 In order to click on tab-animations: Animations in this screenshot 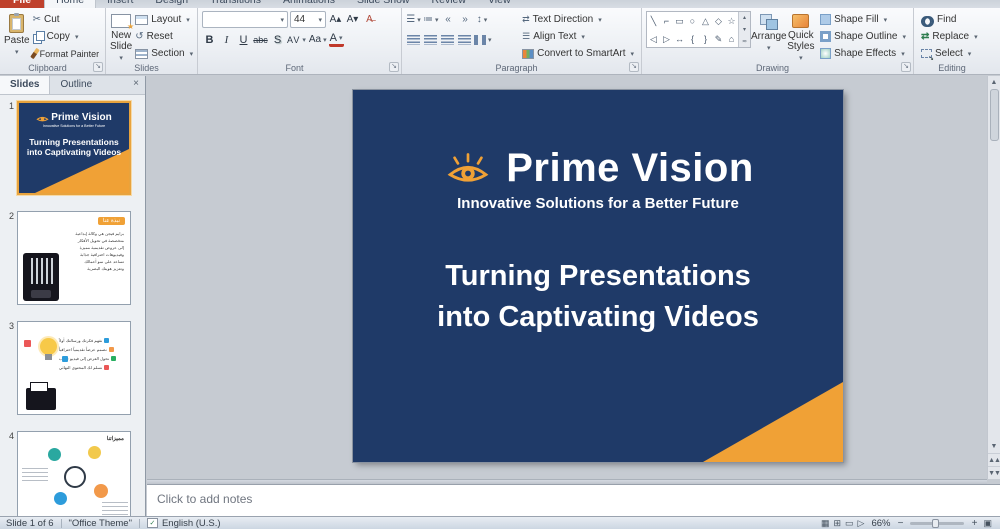, I will do `click(309, 4)`.